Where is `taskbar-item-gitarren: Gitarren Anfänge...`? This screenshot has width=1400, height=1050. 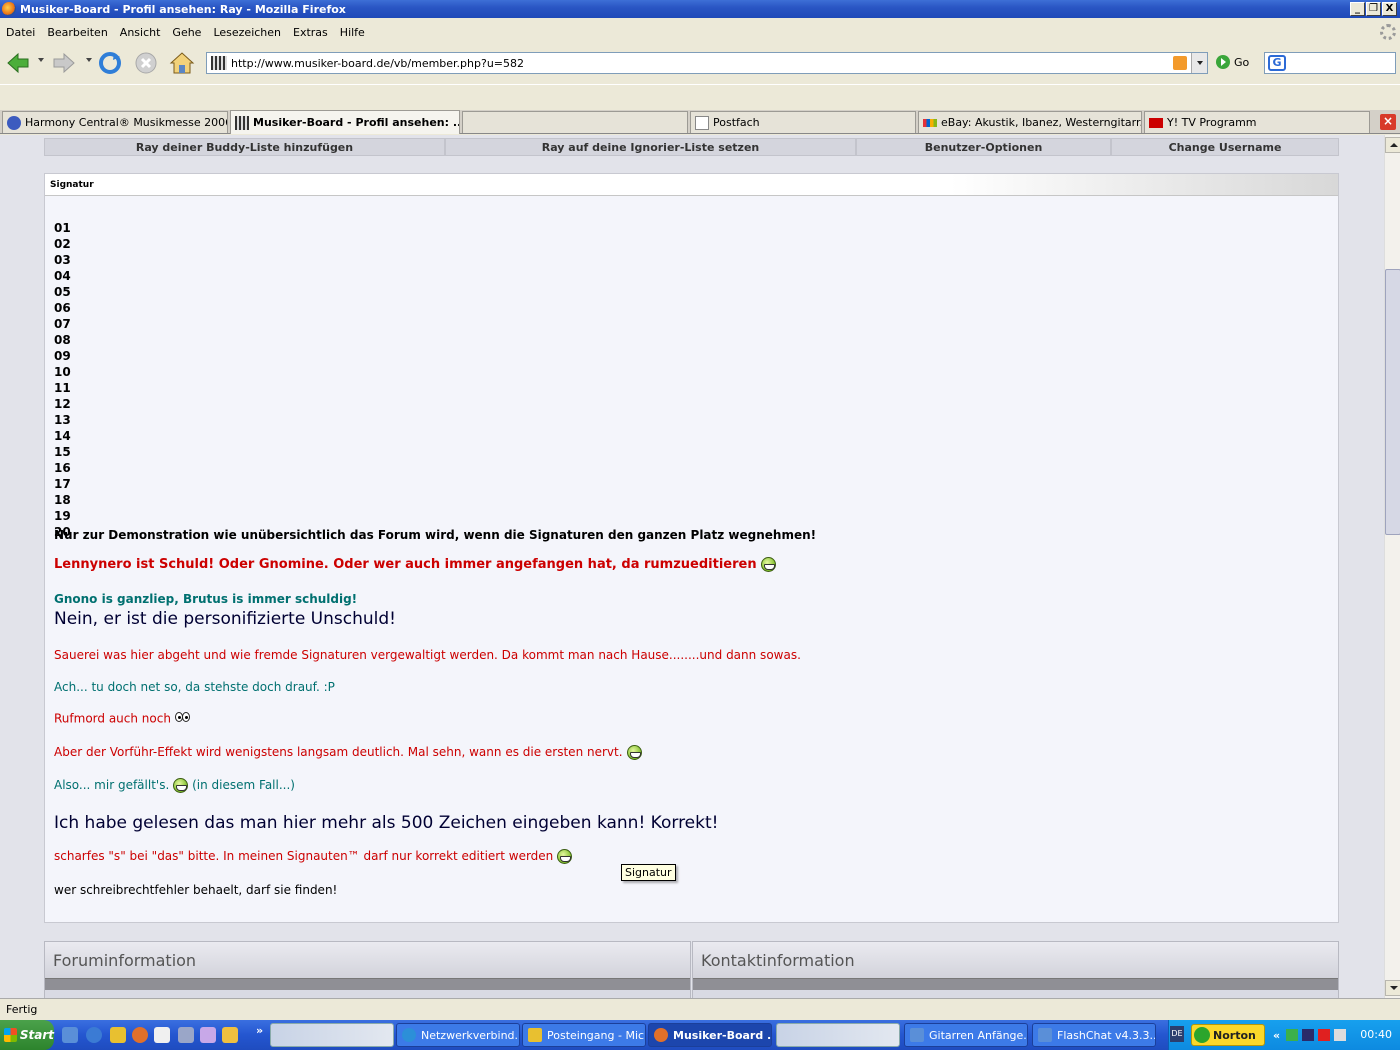 taskbar-item-gitarren: Gitarren Anfänge... is located at coordinates (966, 1035).